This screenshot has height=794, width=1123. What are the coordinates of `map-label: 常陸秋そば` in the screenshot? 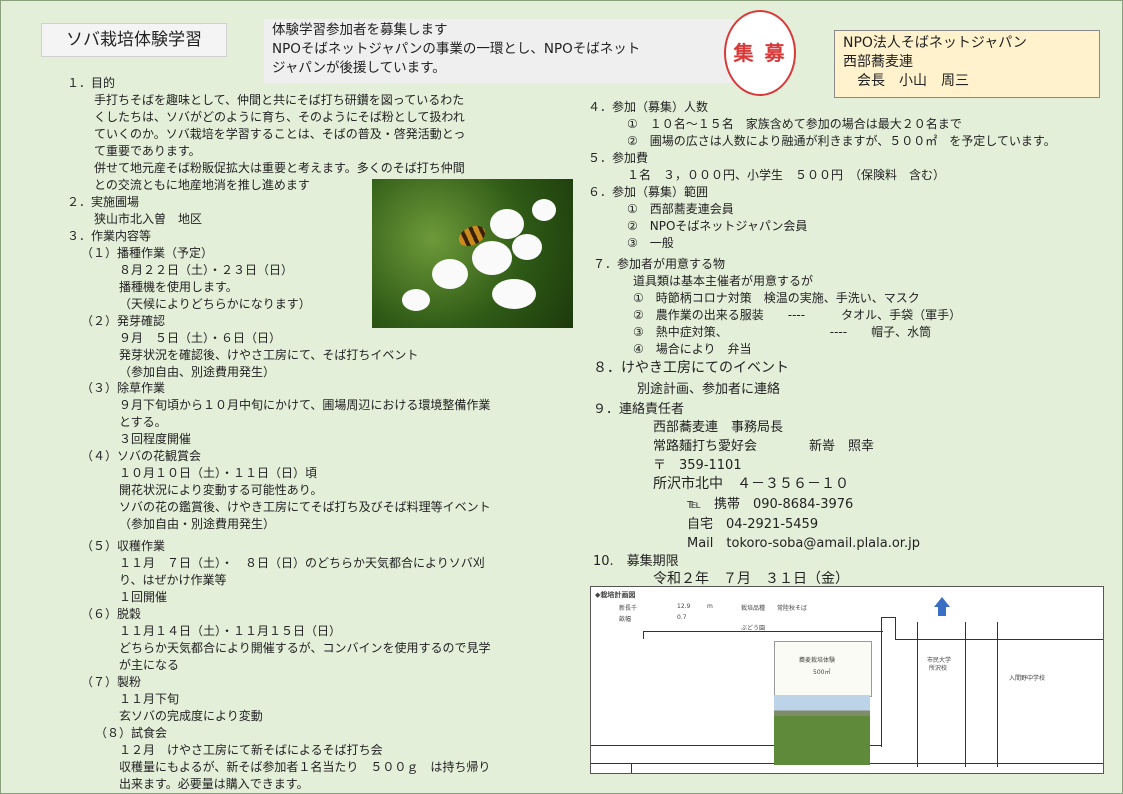 It's located at (792, 608).